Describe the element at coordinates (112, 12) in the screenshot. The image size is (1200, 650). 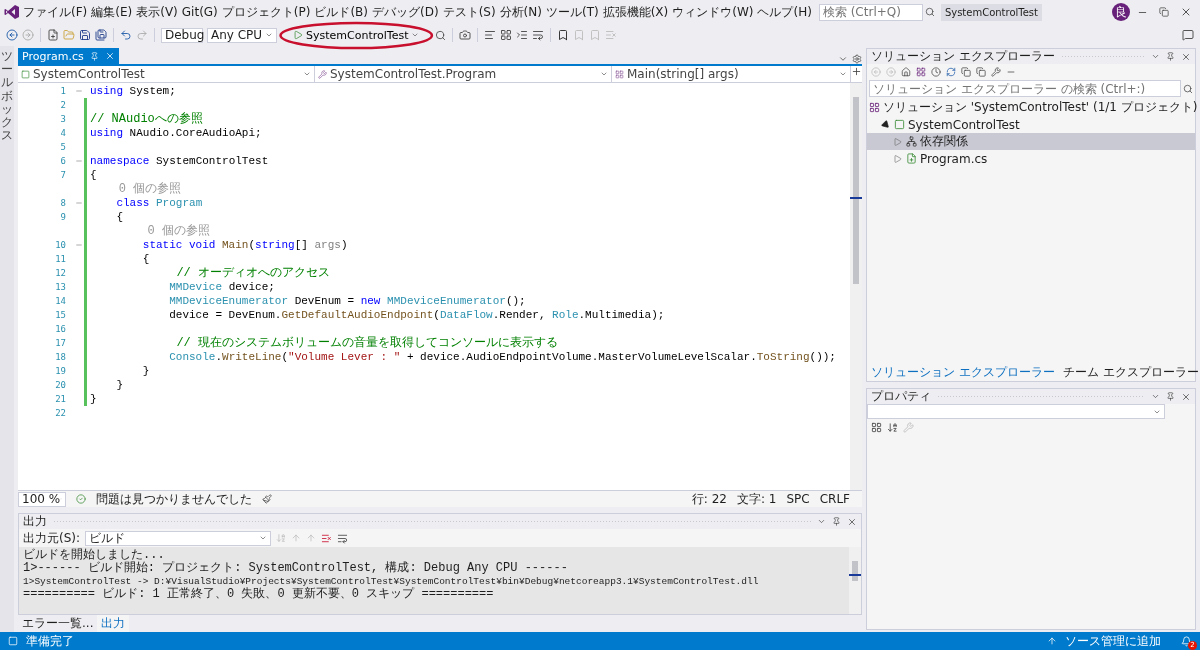
I see `menu-item: 編集(E)` at that location.